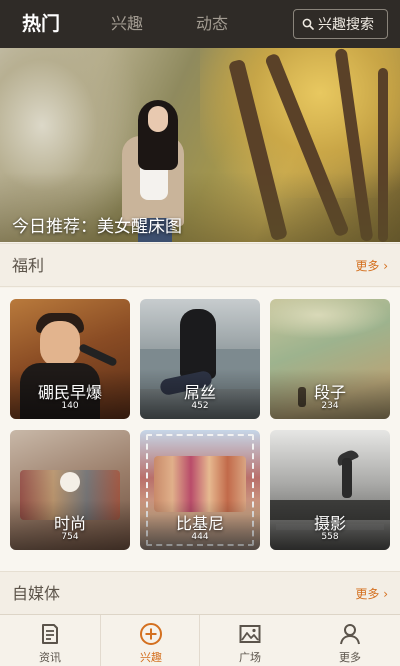  I want to click on nav-item-plaza: 广场, so click(250, 640).